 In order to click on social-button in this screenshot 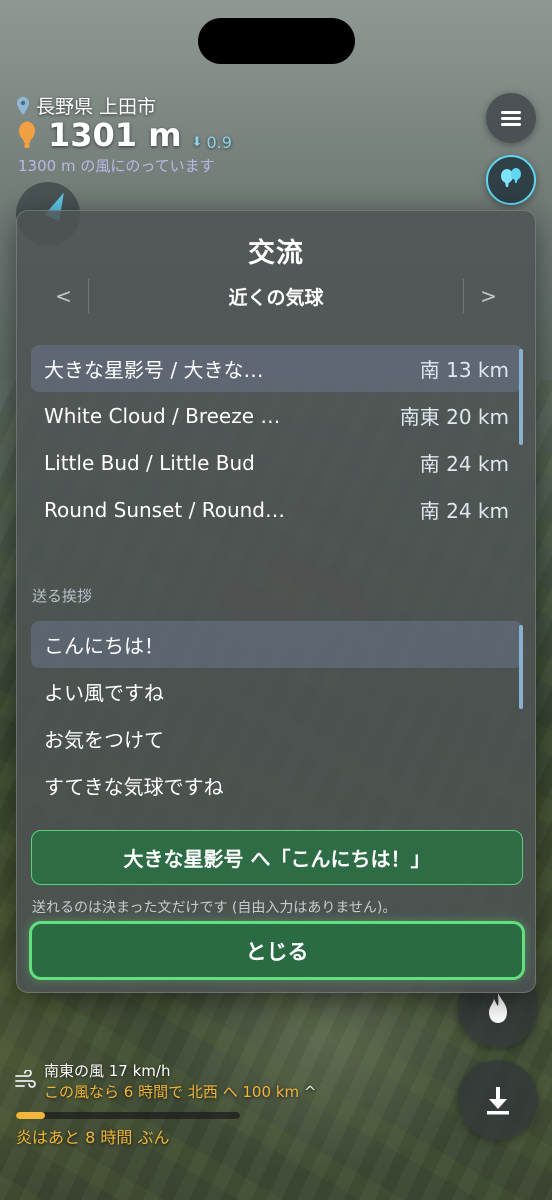, I will do `click(511, 180)`.